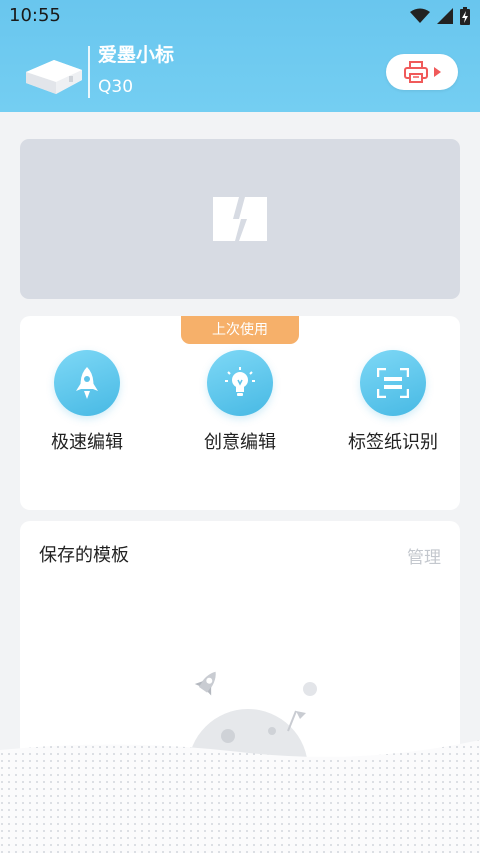 Image resolution: width=480 pixels, height=853 pixels. What do you see at coordinates (393, 442) in the screenshot?
I see `label-recognition-label: 标签纸识别` at bounding box center [393, 442].